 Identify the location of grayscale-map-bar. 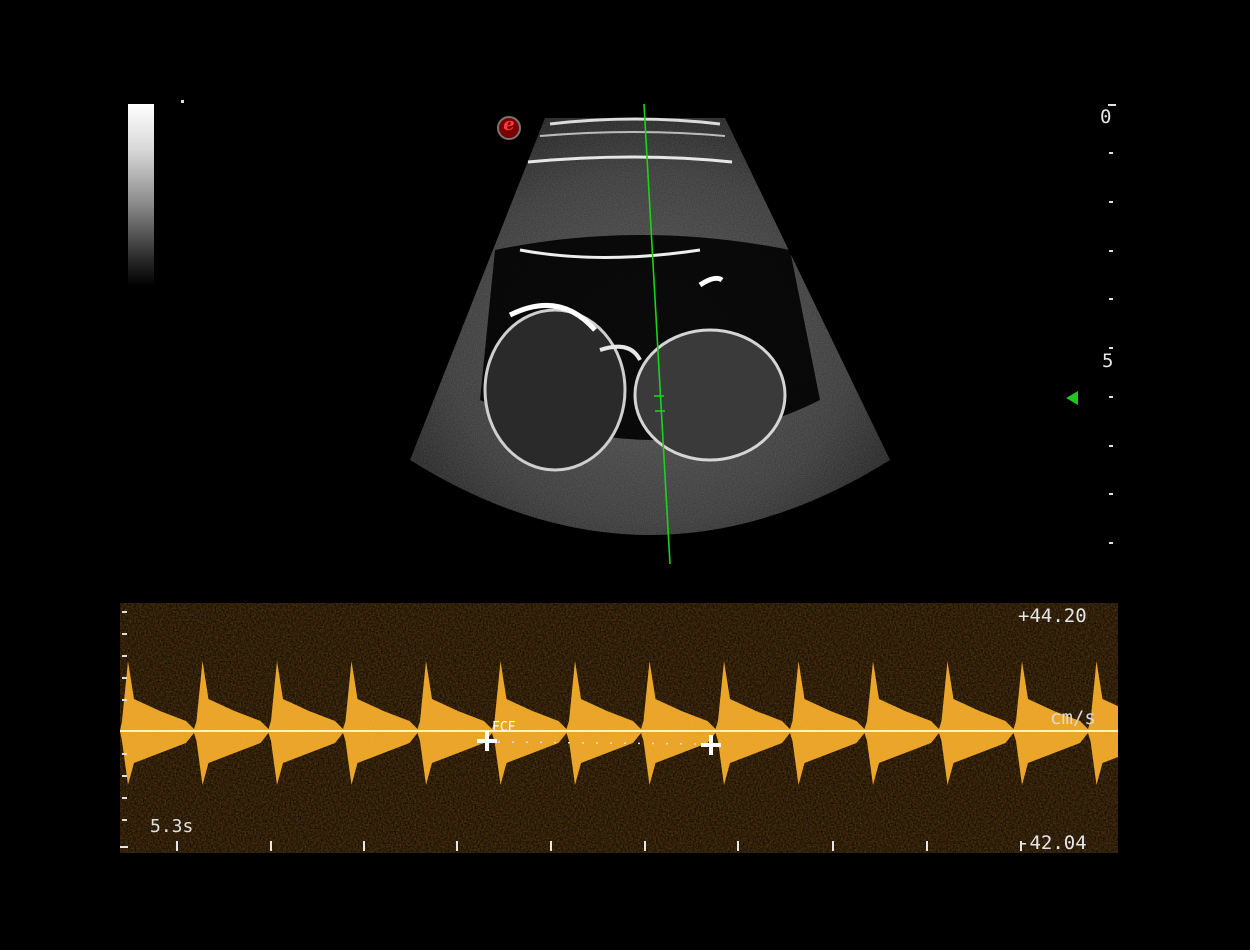
(141, 195).